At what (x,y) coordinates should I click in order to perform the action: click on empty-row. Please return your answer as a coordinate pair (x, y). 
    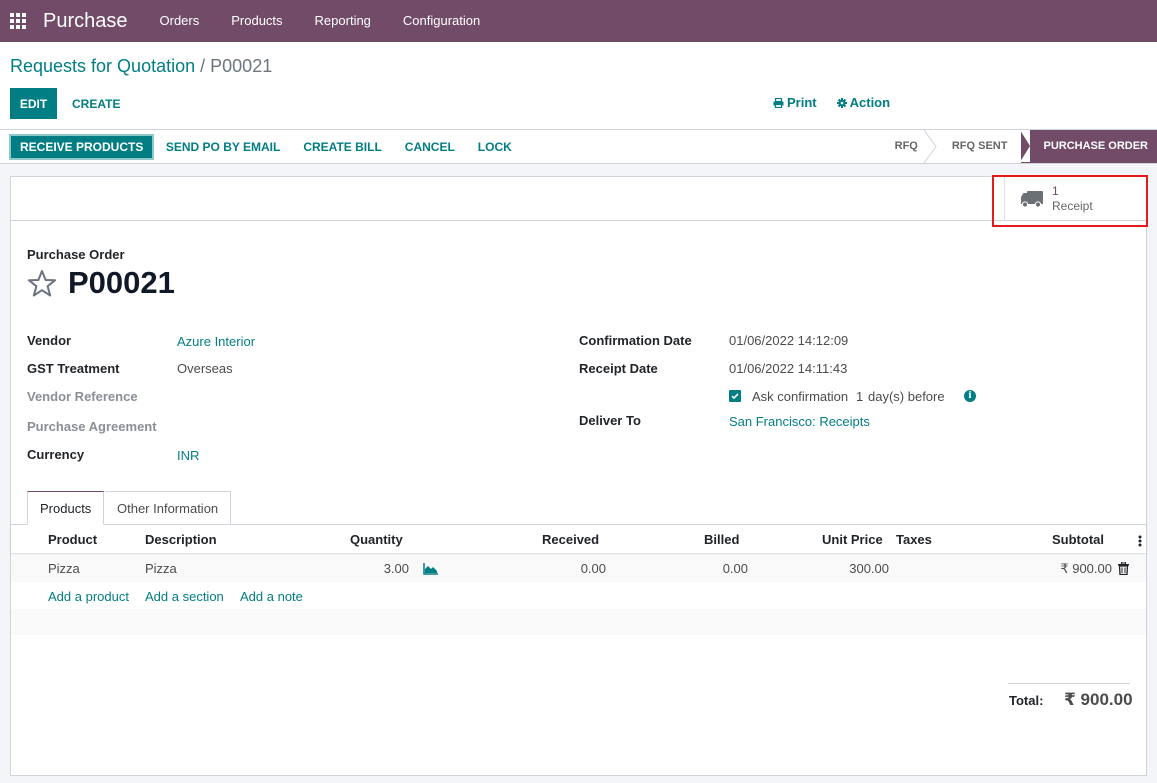
    Looking at the image, I should click on (578, 622).